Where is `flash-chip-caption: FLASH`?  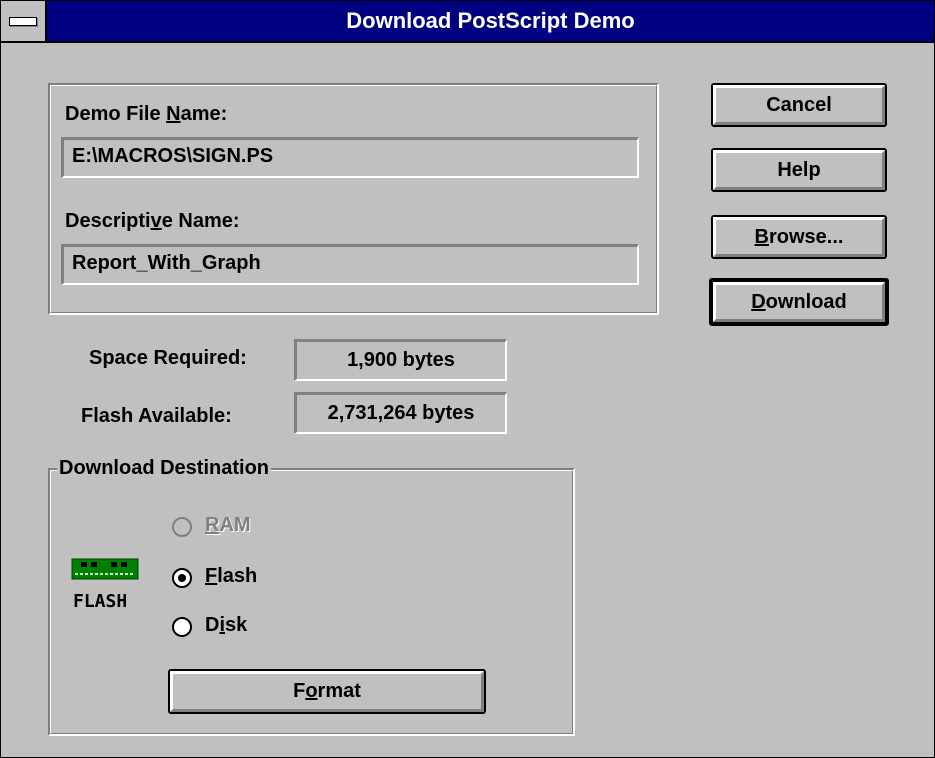 flash-chip-caption: FLASH is located at coordinates (100, 601).